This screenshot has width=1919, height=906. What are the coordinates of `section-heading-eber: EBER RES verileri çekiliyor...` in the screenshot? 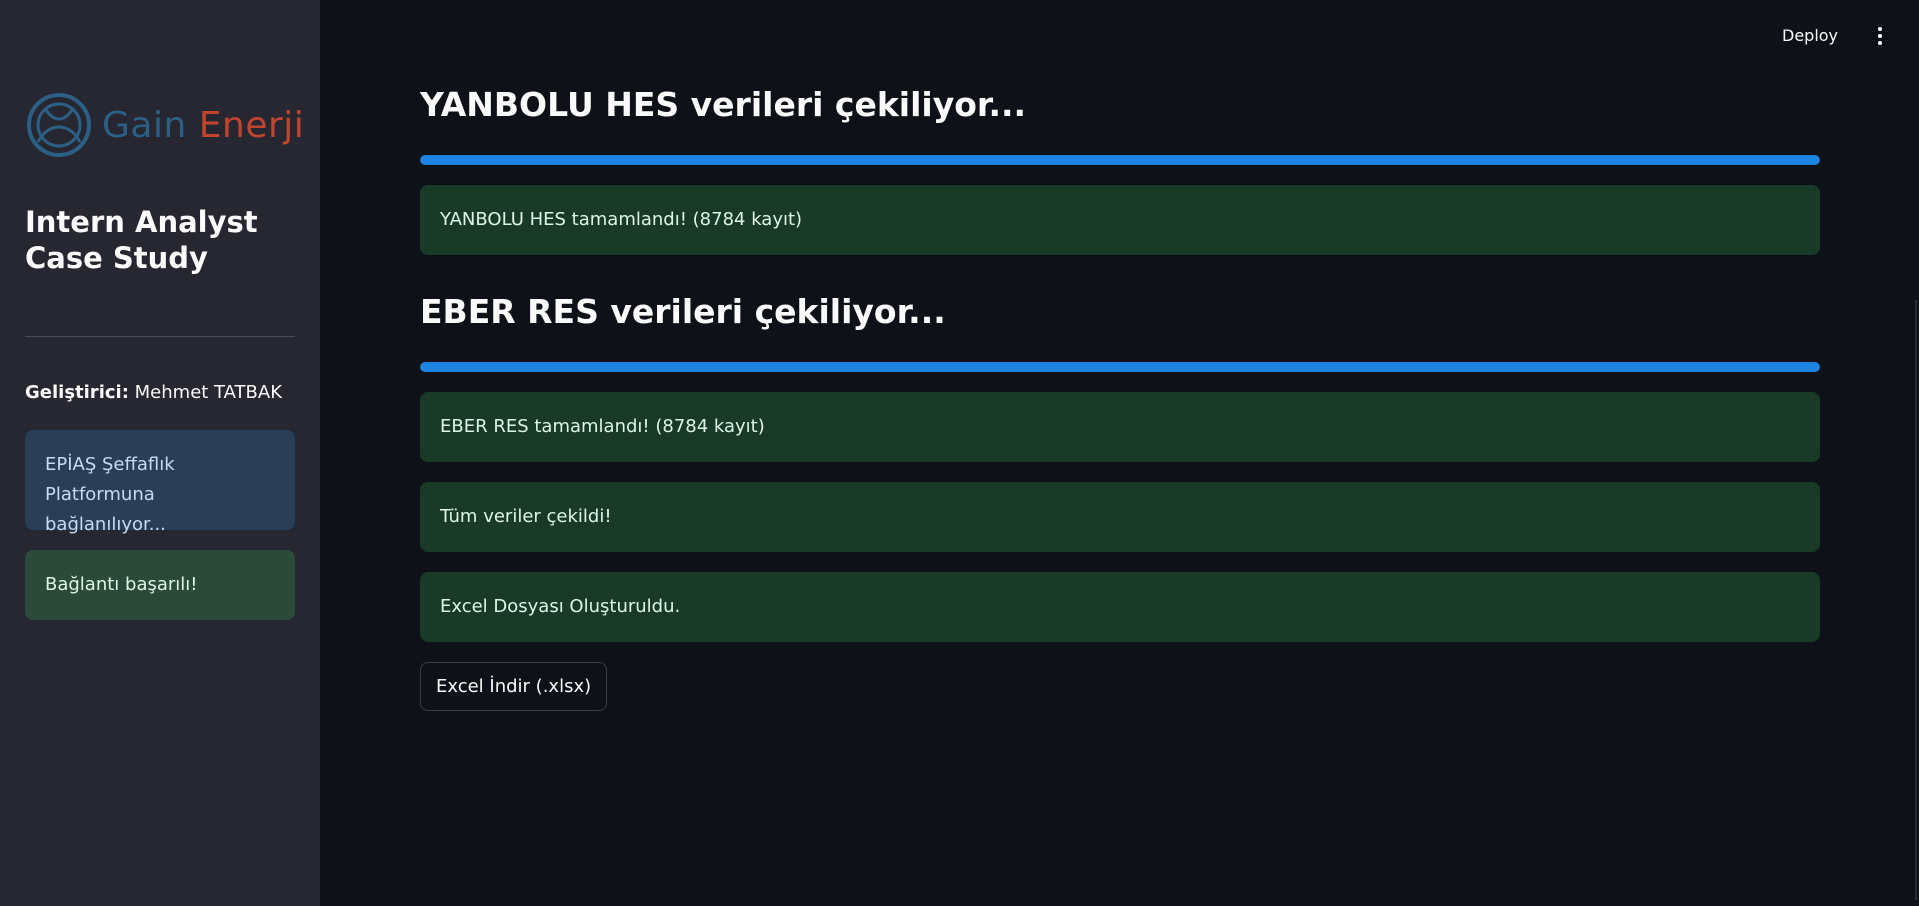 It's located at (683, 311).